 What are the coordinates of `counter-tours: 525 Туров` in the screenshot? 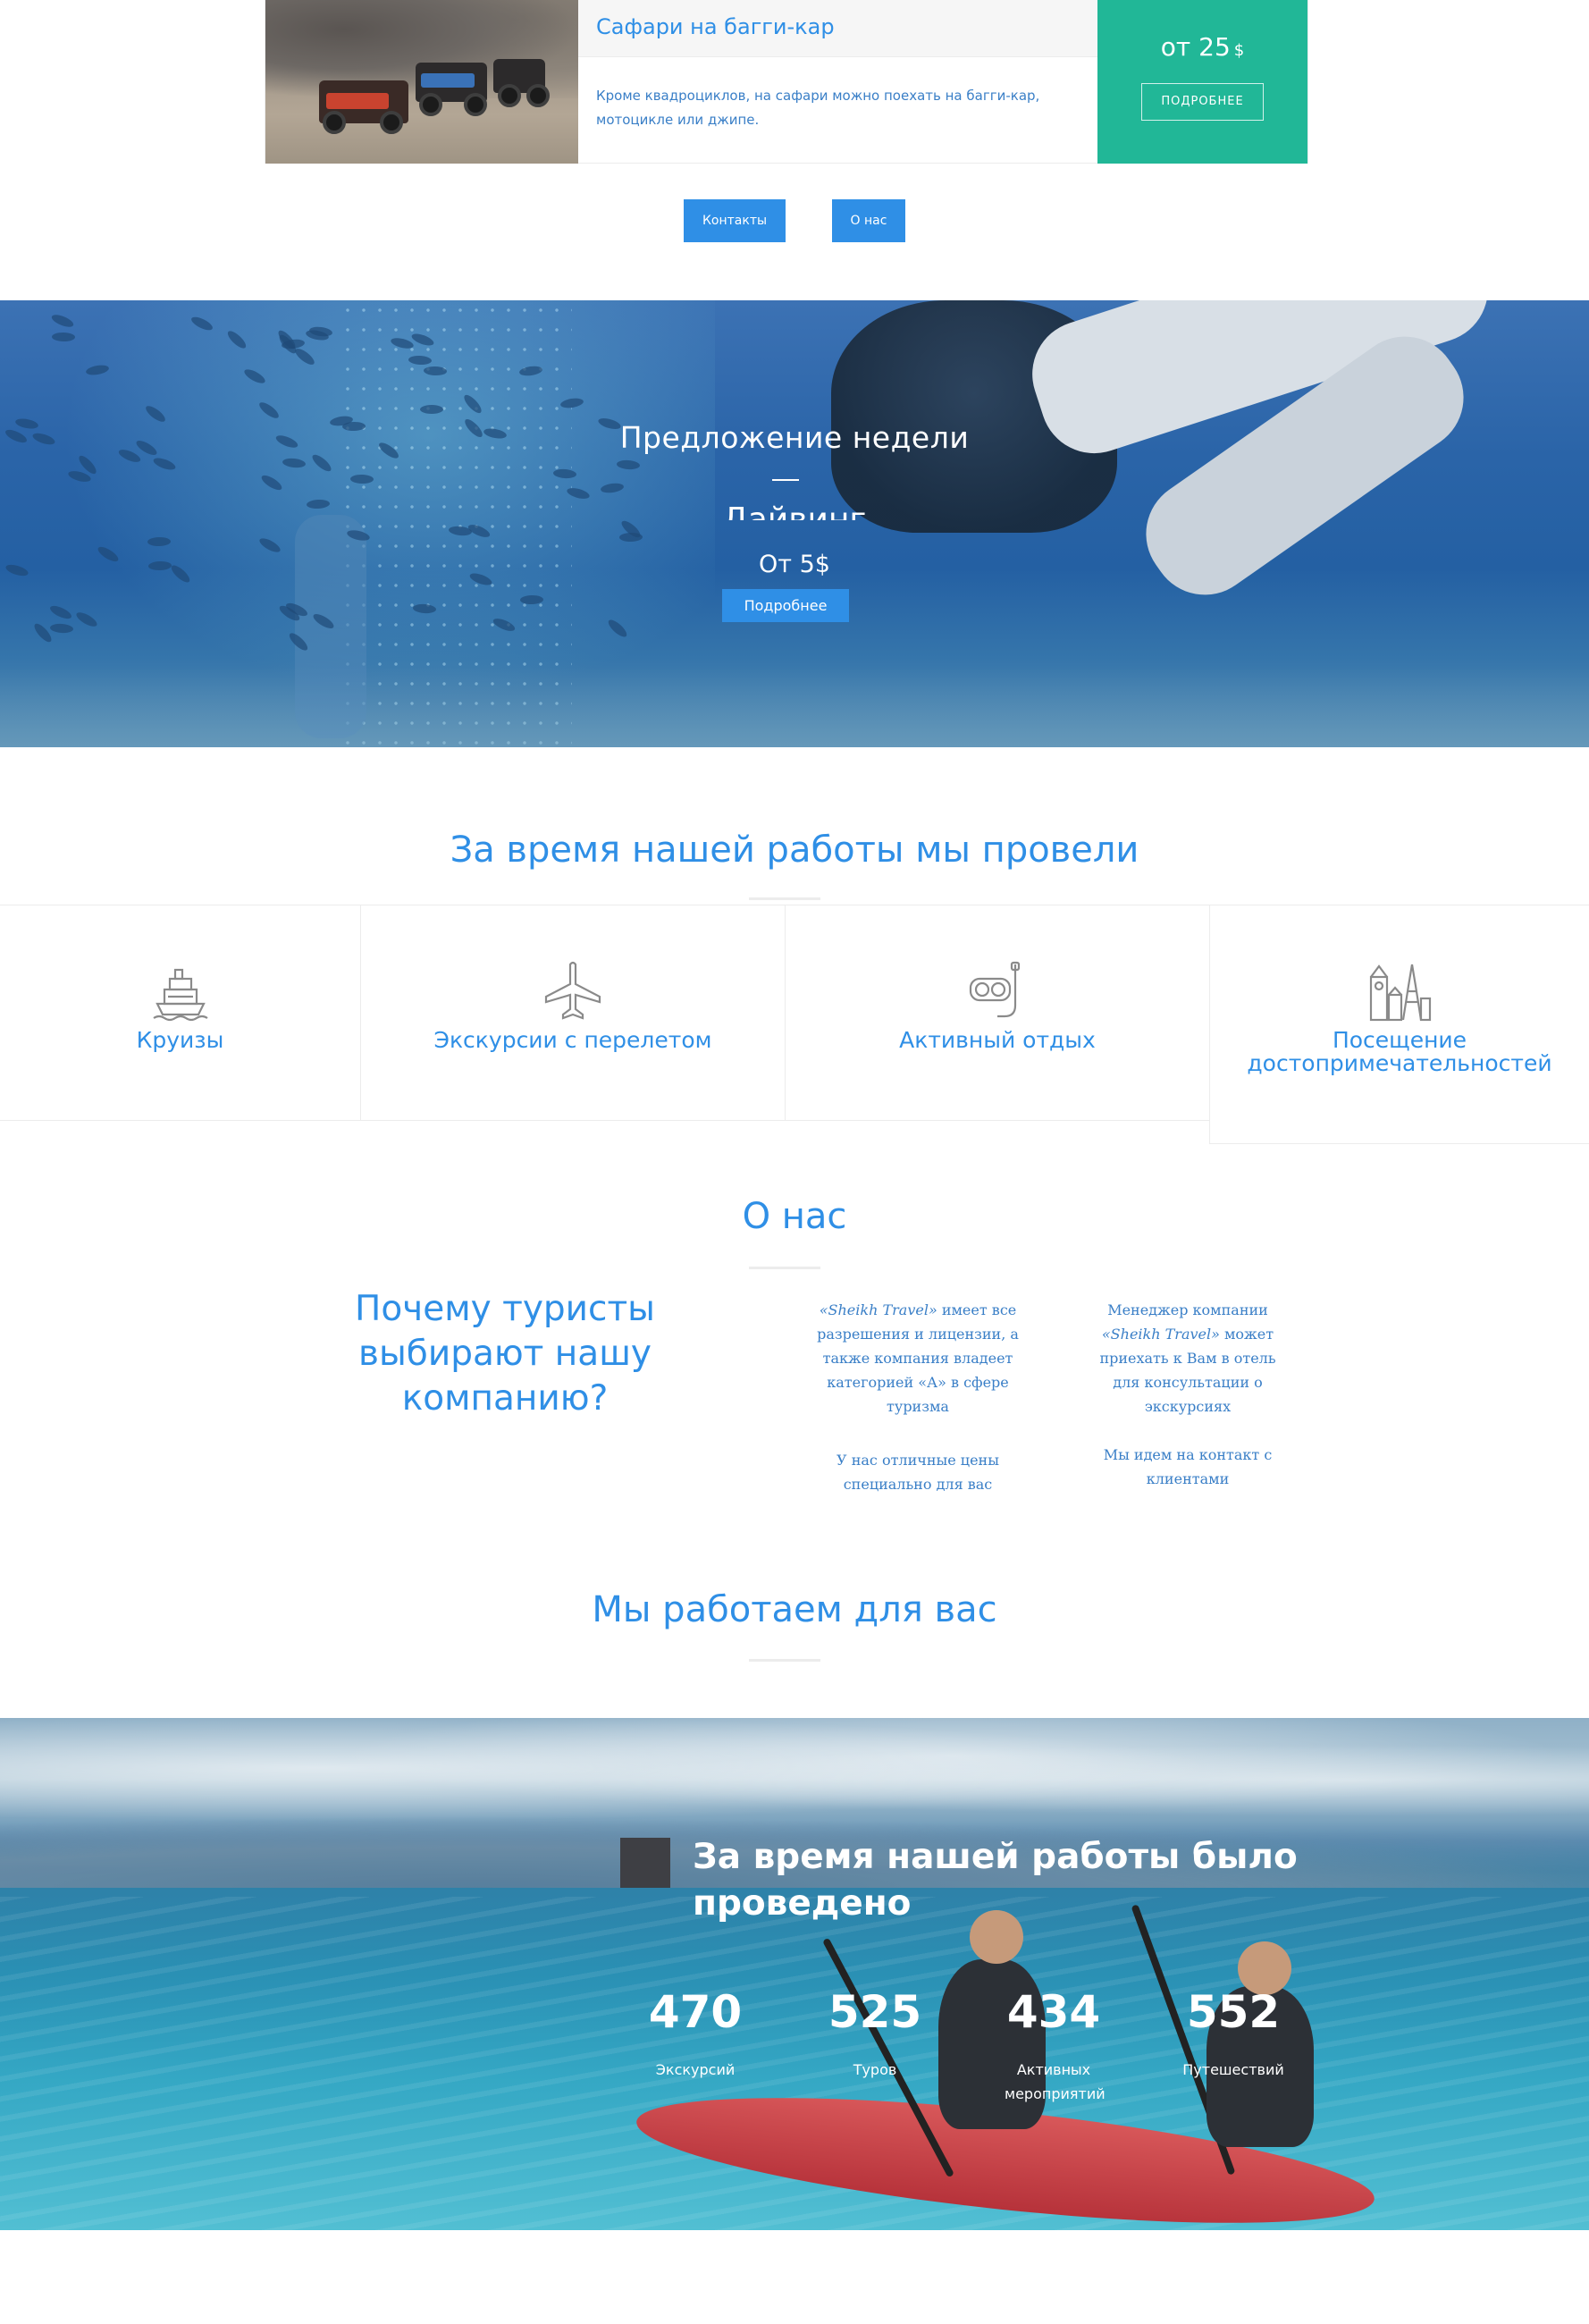 It's located at (875, 2034).